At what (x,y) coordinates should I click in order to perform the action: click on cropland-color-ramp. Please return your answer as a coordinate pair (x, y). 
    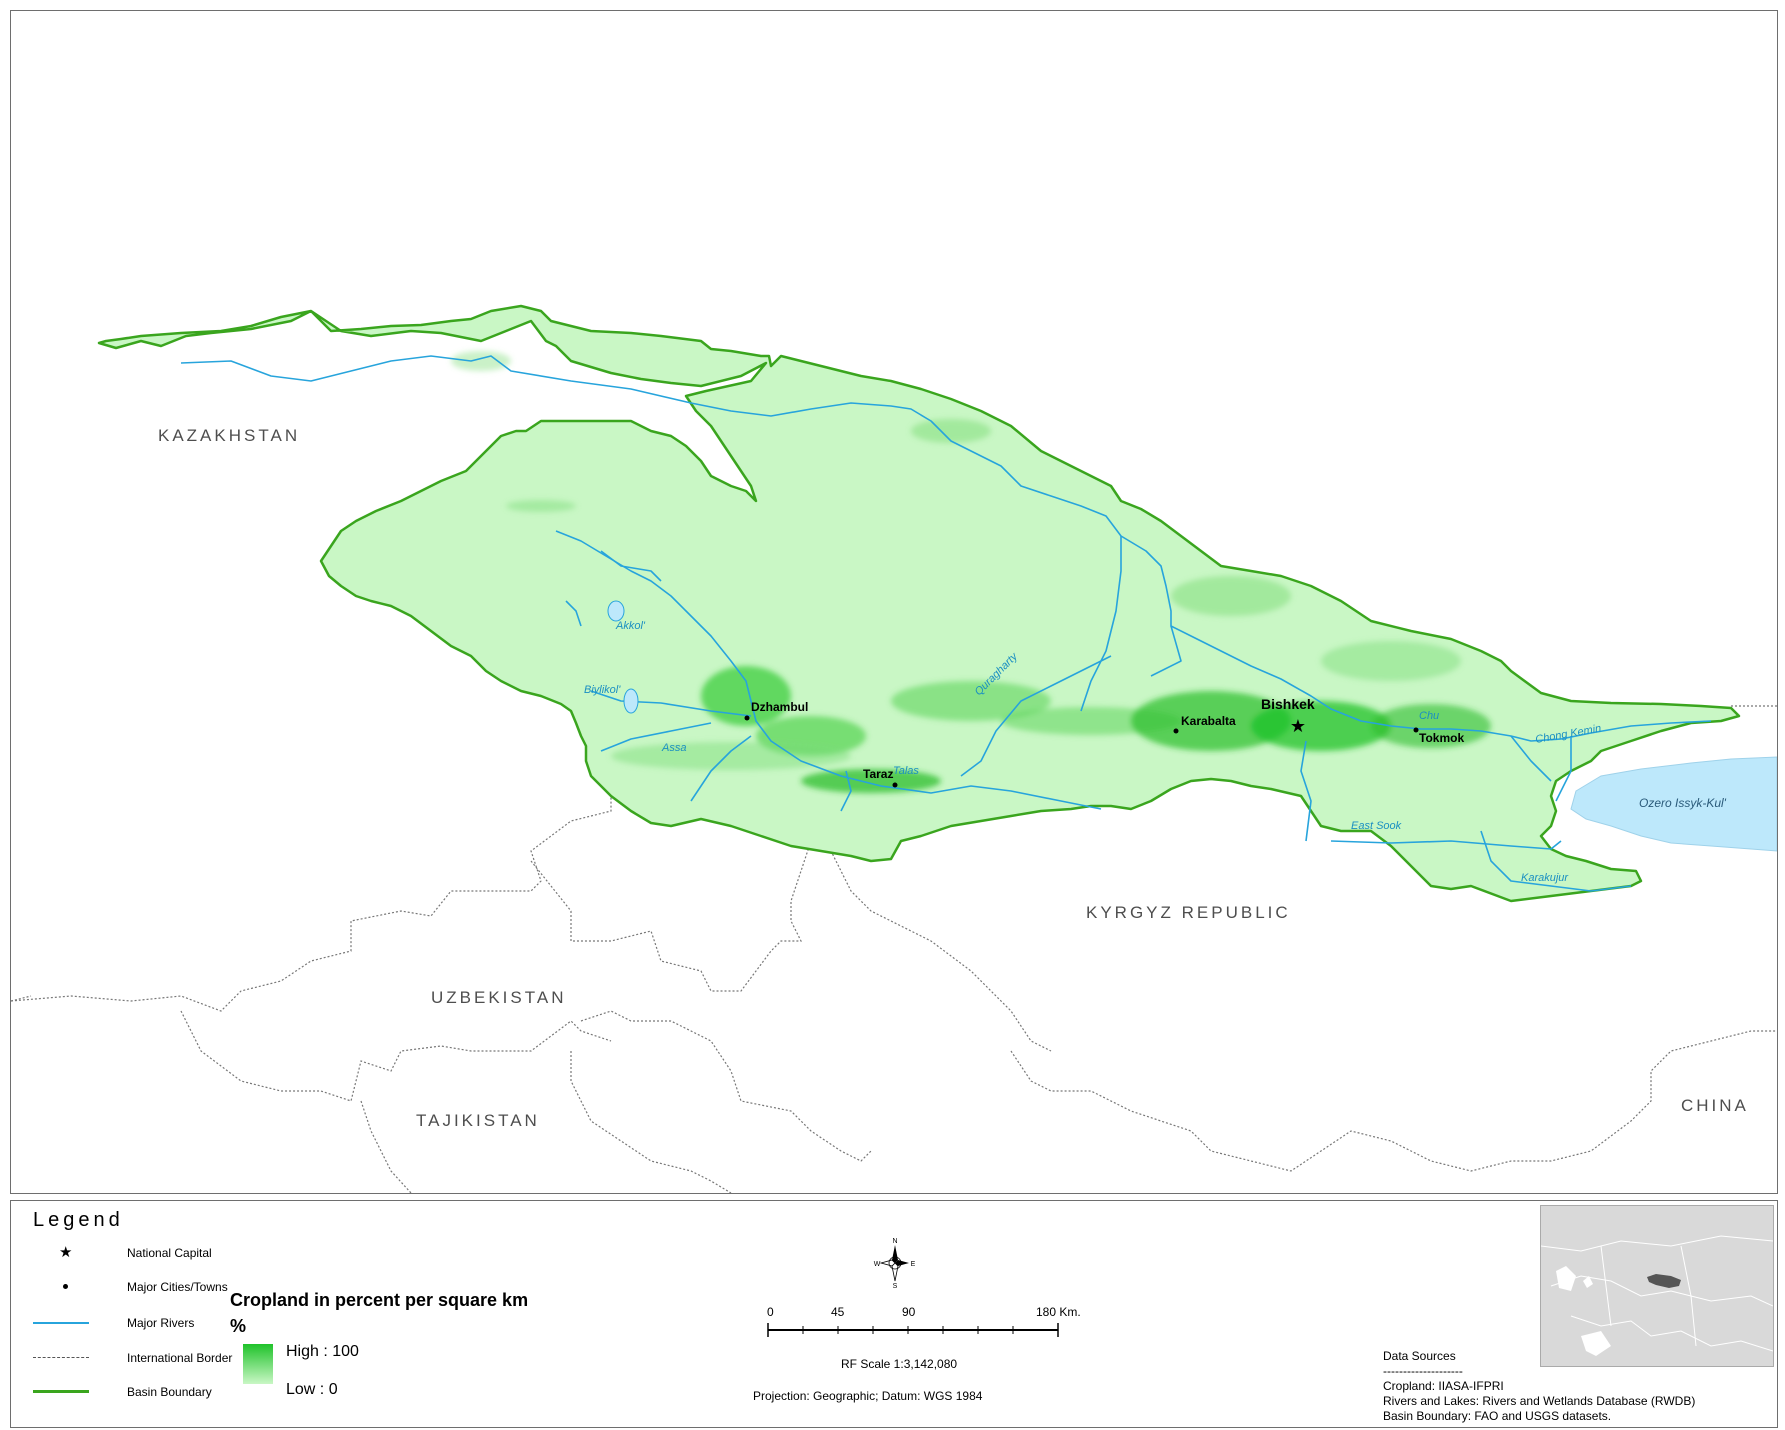
    Looking at the image, I should click on (258, 1364).